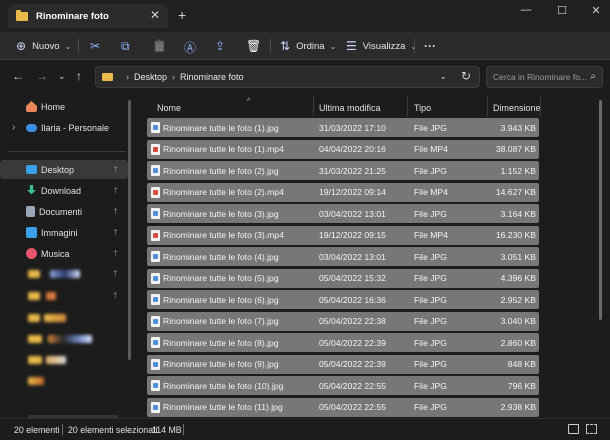 This screenshot has height=440, width=610. What do you see at coordinates (600, 210) in the screenshot?
I see `file-list-scrollbar` at bounding box center [600, 210].